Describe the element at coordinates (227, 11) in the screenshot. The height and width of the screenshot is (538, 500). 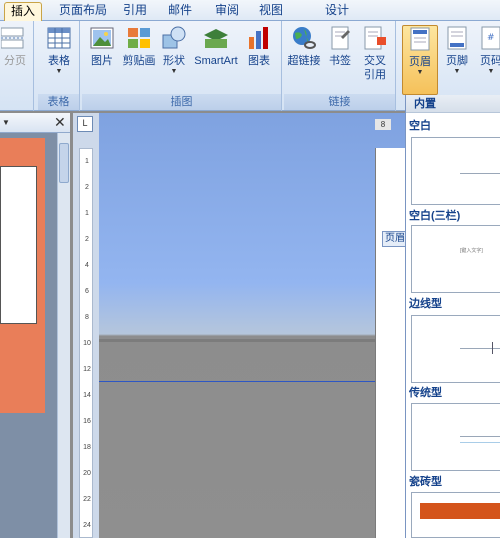
I see `tab-review: 审阅` at that location.